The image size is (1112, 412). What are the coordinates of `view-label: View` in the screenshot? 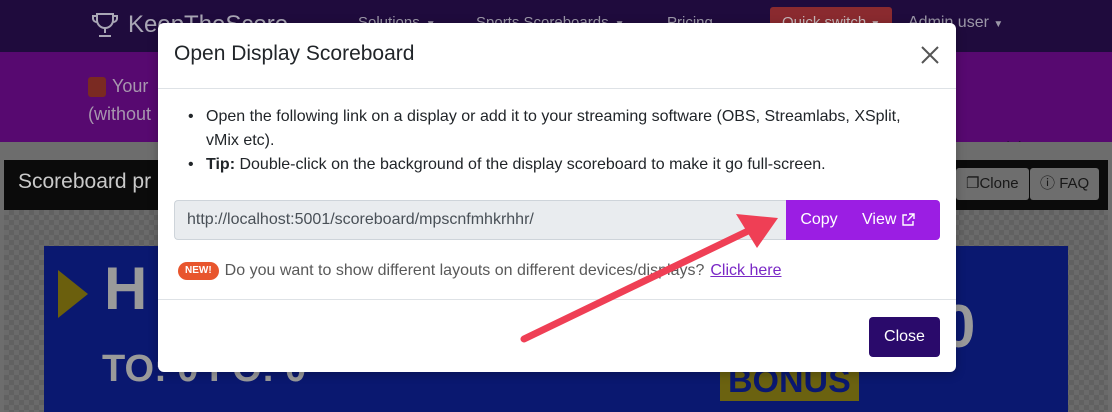 It's located at (879, 219).